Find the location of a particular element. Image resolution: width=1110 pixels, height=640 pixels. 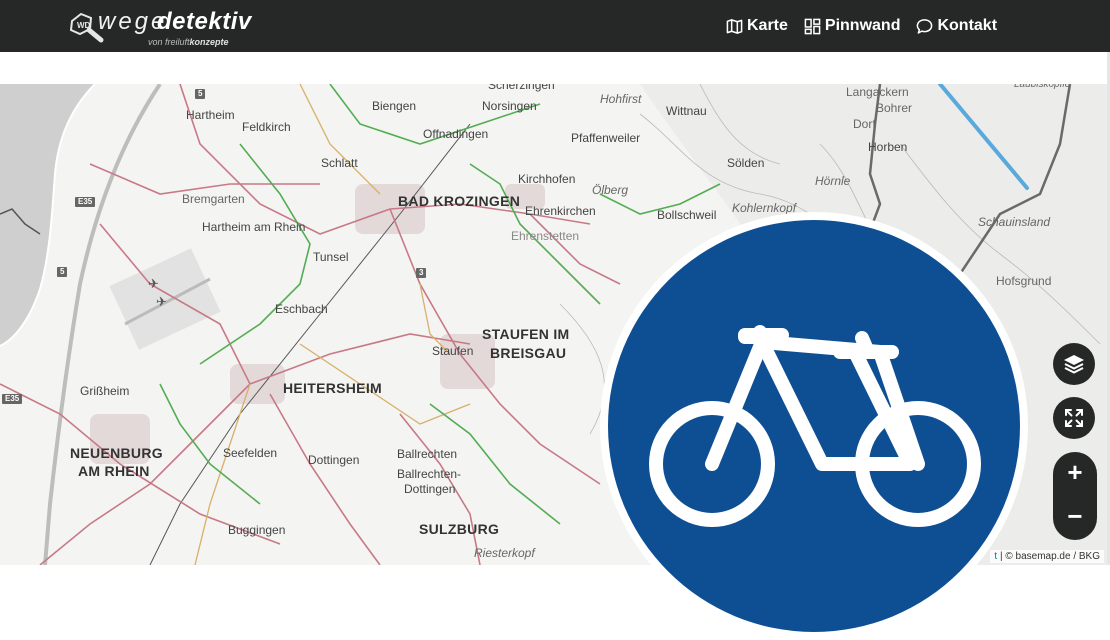

layers-button is located at coordinates (1074, 364).